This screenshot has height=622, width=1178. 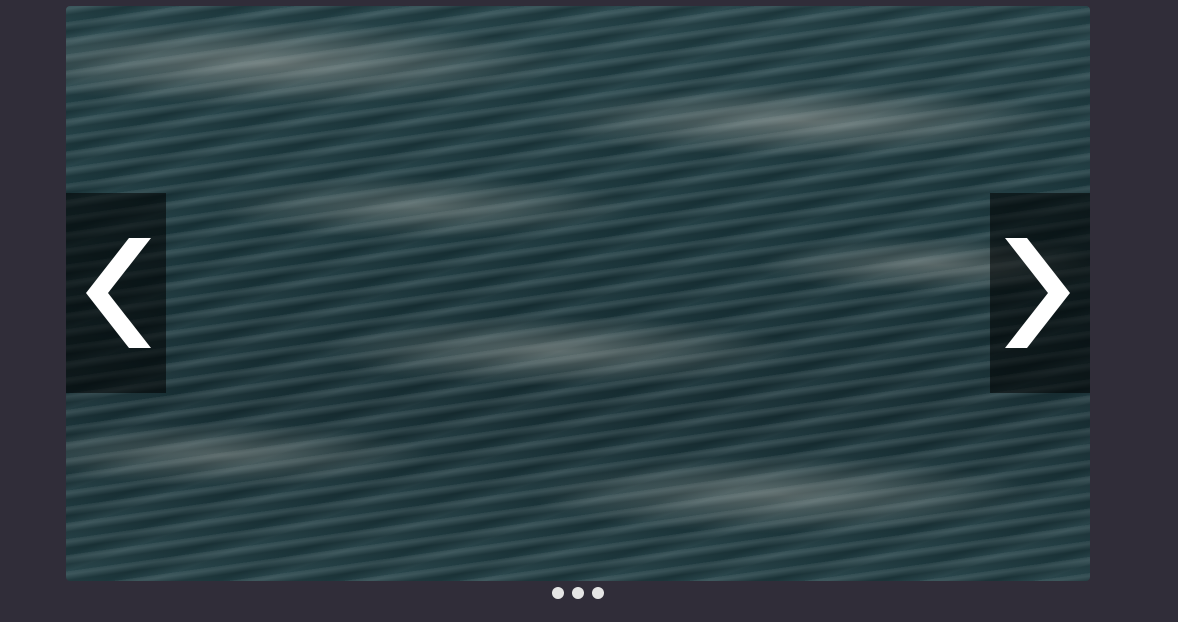 I want to click on next-slide-button, so click(x=1040, y=293).